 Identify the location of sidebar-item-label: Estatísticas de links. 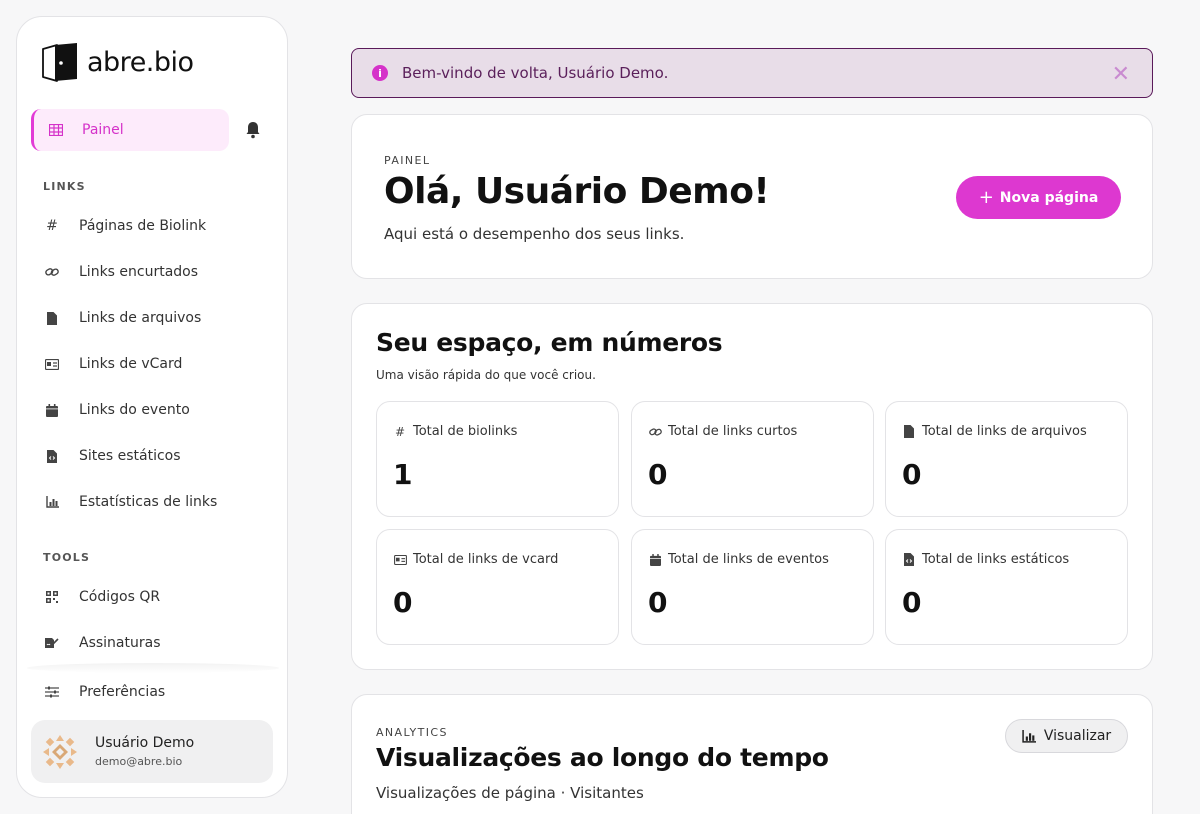
(148, 502).